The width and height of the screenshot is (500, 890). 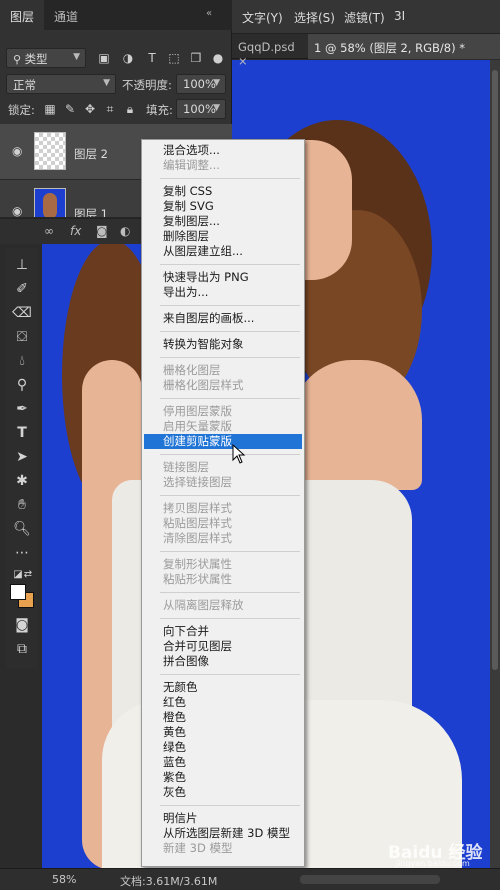 What do you see at coordinates (22, 361) in the screenshot?
I see `blur-tool-icon: 💧︎` at bounding box center [22, 361].